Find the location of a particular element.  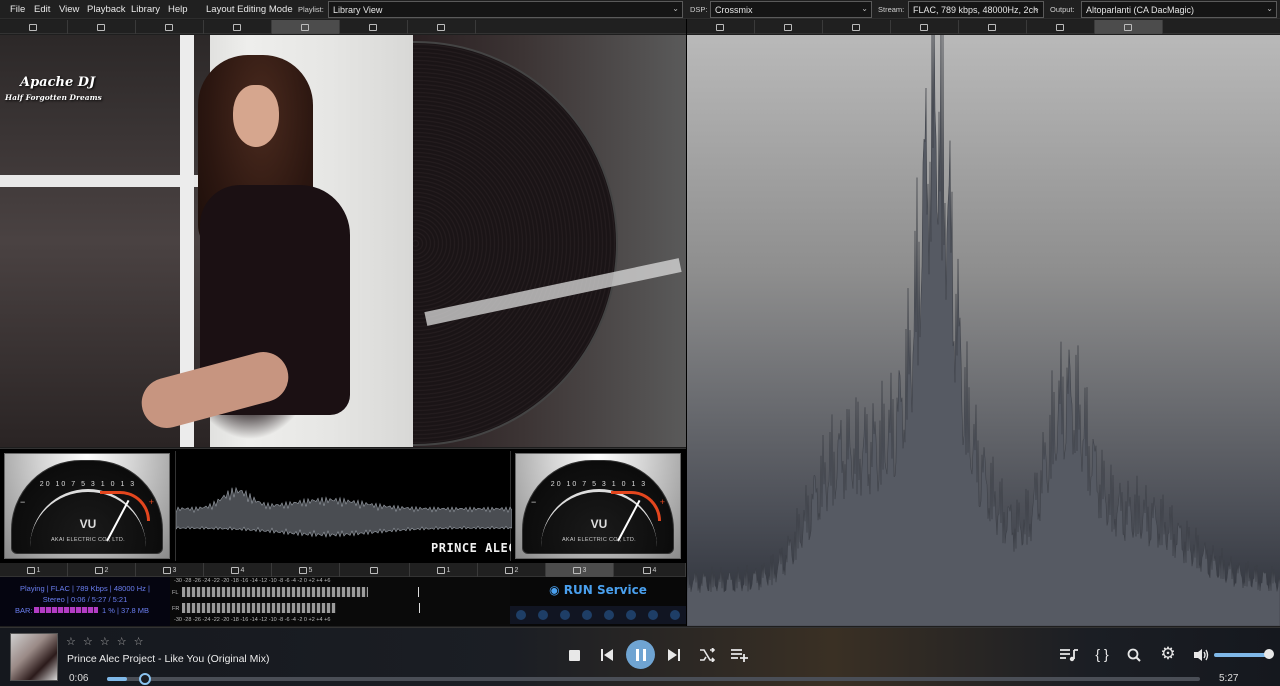

time-total: 5:27 is located at coordinates (1229, 678).